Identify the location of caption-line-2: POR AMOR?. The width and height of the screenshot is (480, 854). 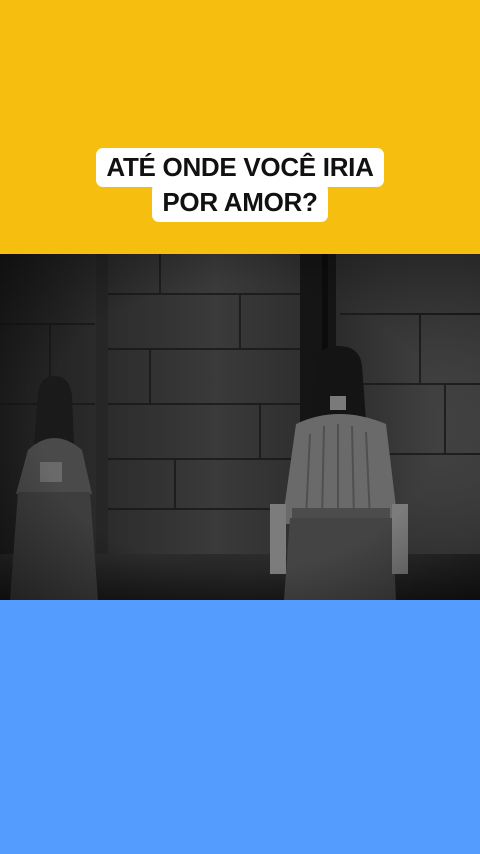
(240, 202).